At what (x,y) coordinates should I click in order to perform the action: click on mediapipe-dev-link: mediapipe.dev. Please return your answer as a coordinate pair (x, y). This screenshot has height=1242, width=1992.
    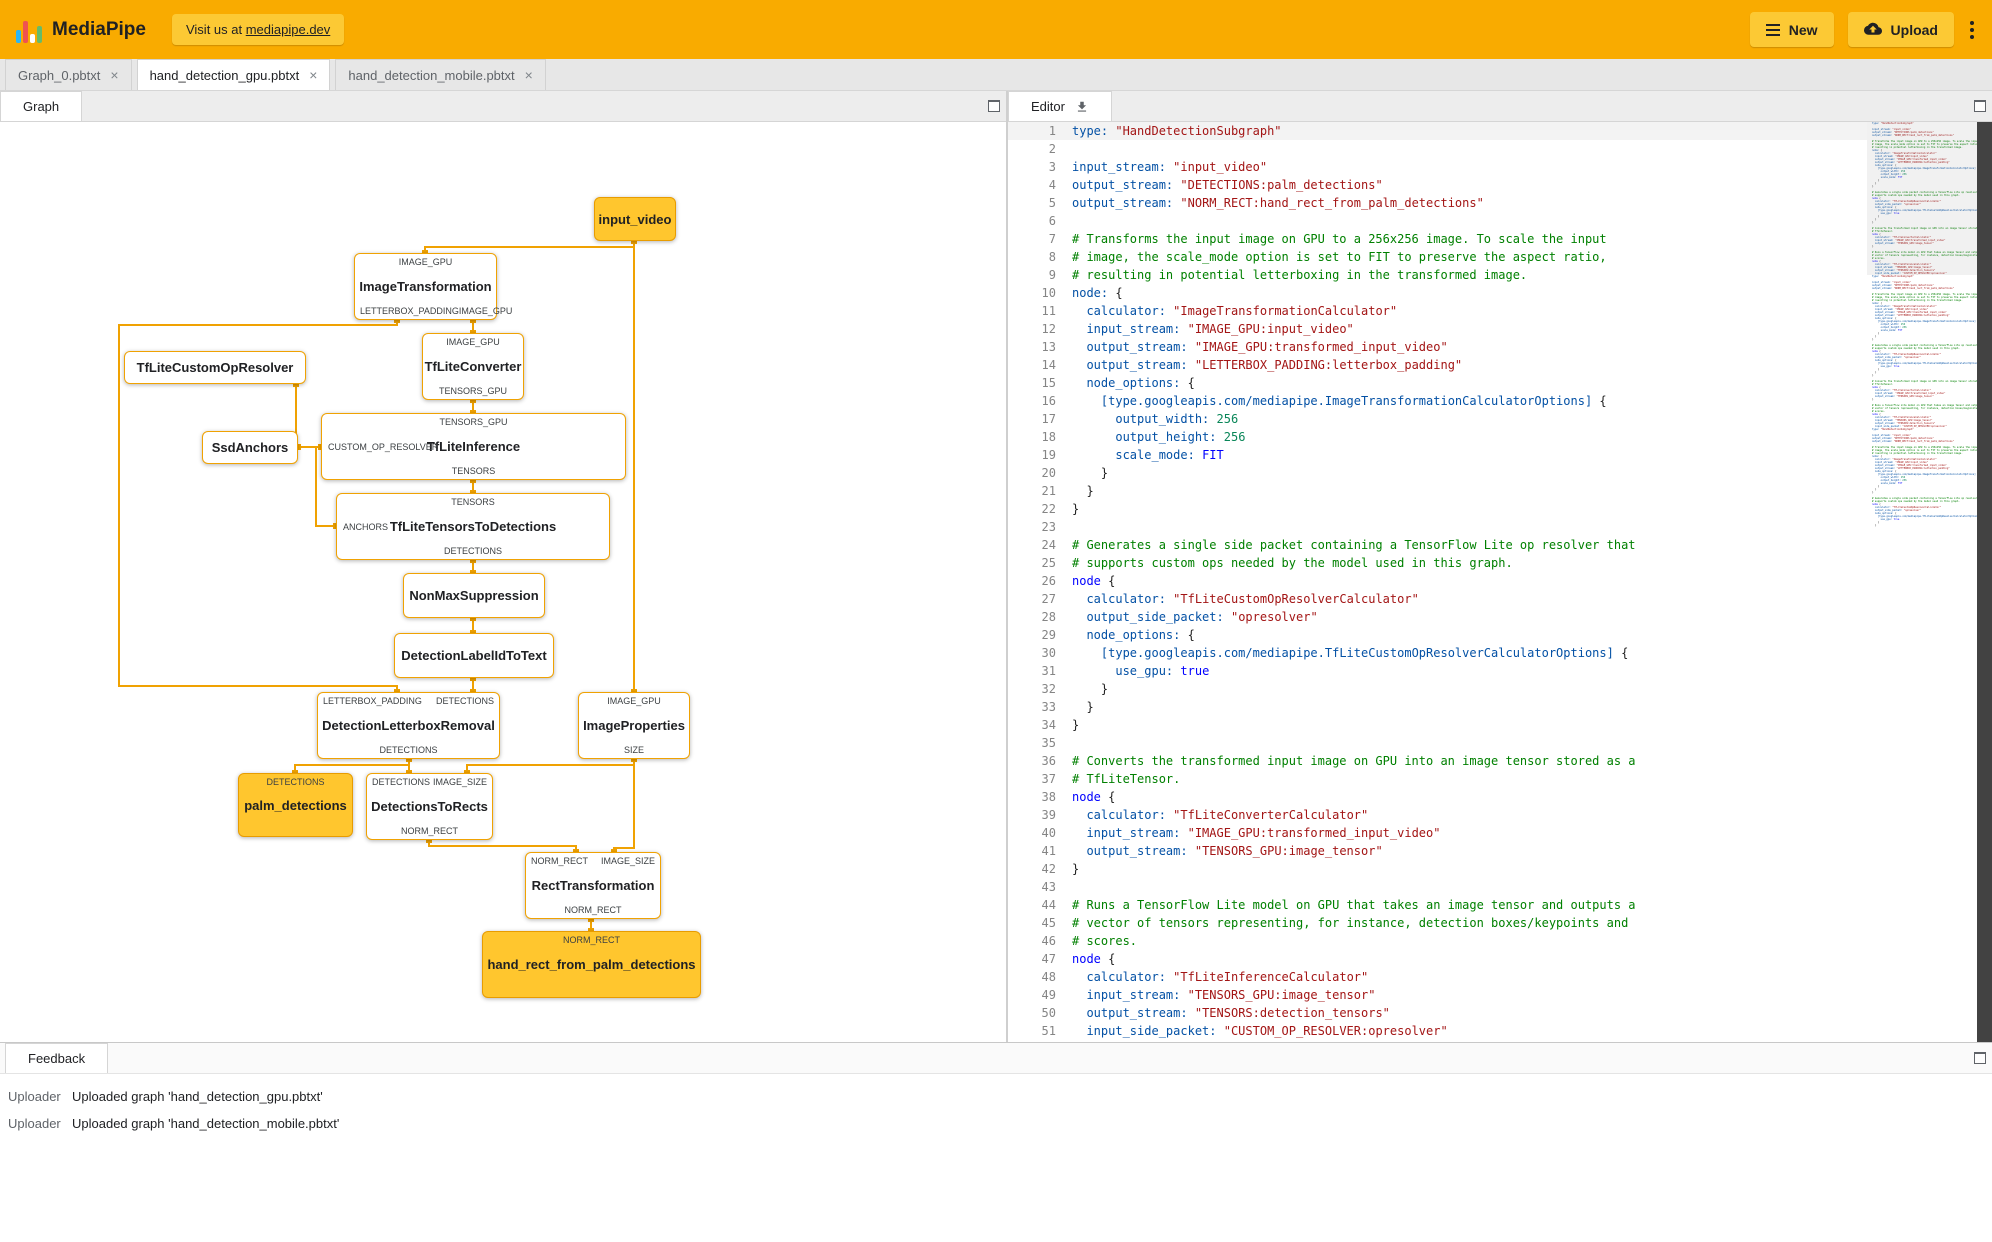
    Looking at the image, I should click on (288, 29).